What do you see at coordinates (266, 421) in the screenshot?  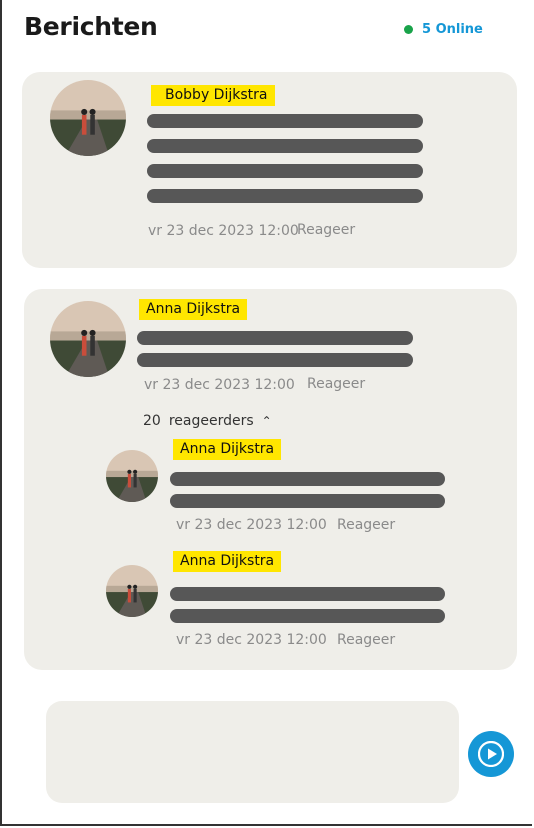 I see `chevron-up-icon: ⌃` at bounding box center [266, 421].